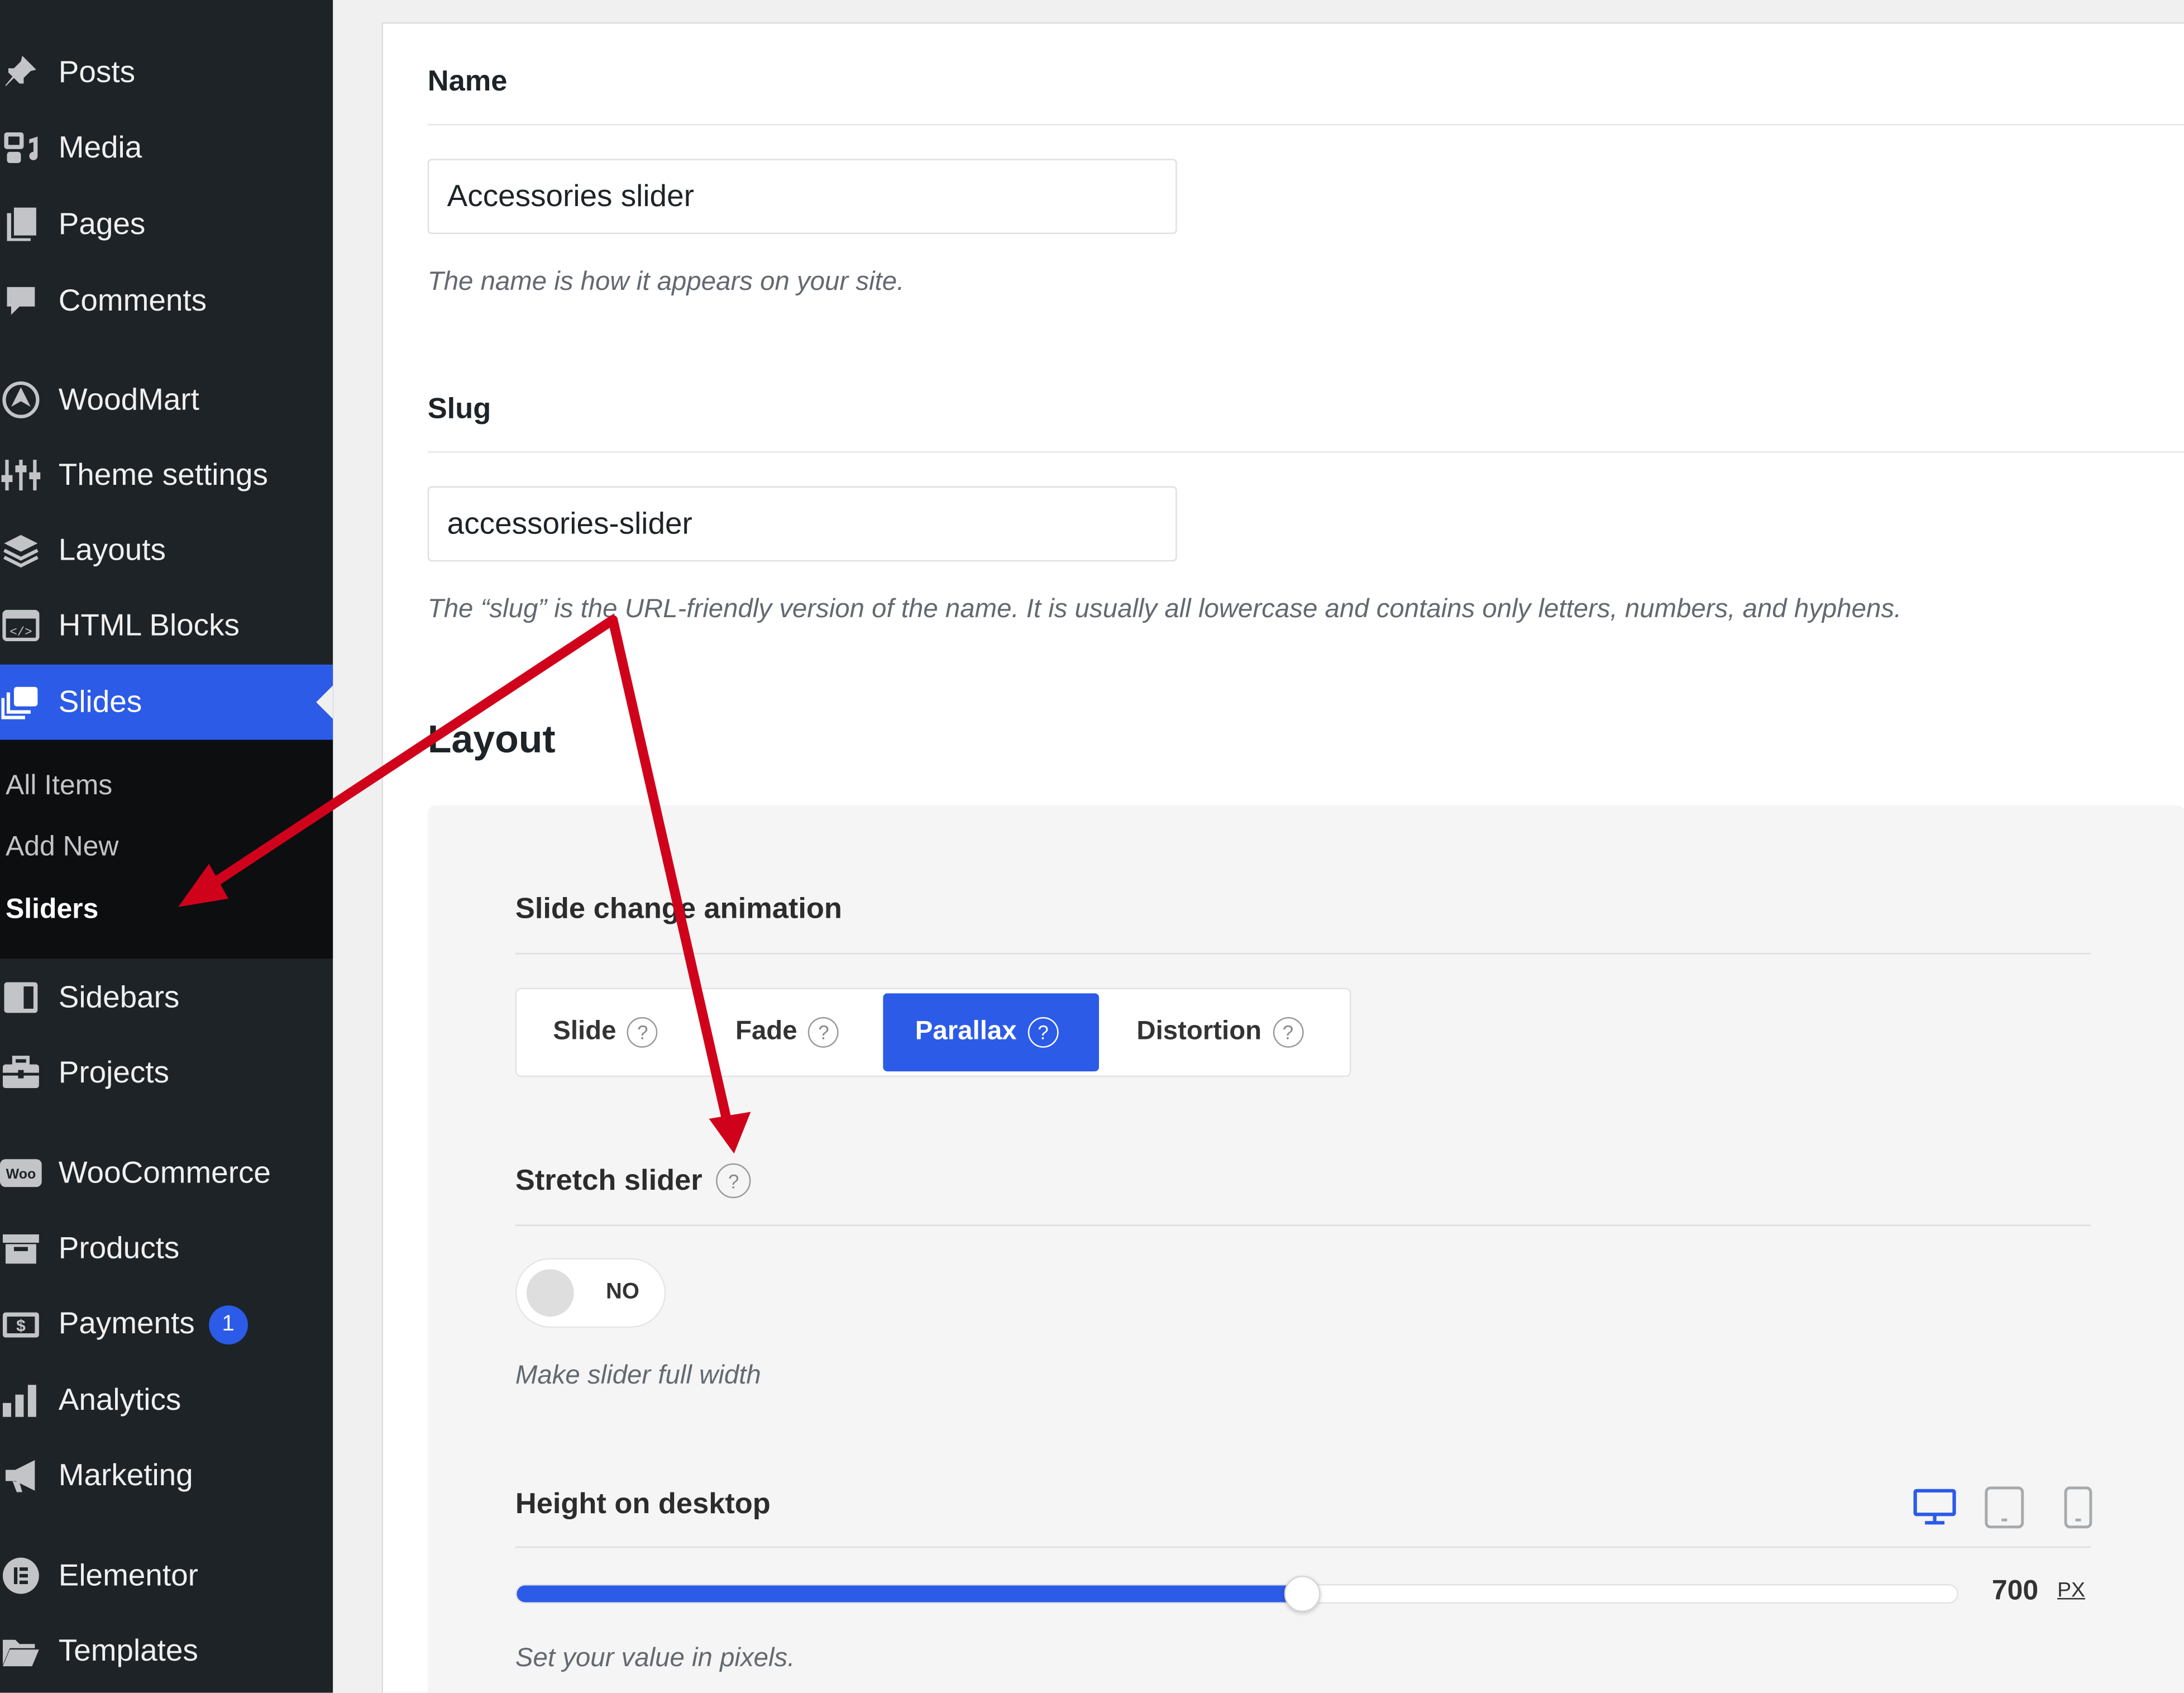 The image size is (2184, 1693). I want to click on mobile-icon, so click(2078, 1511).